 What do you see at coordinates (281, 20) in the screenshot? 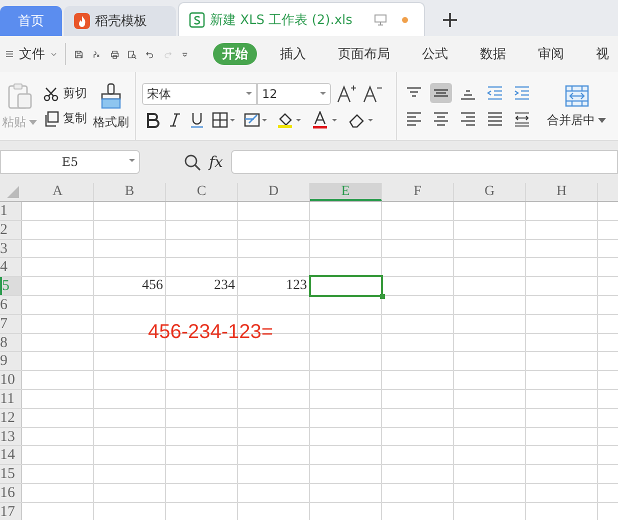
I see `tab-label: 新建 XLS 工作表 (2).xls` at bounding box center [281, 20].